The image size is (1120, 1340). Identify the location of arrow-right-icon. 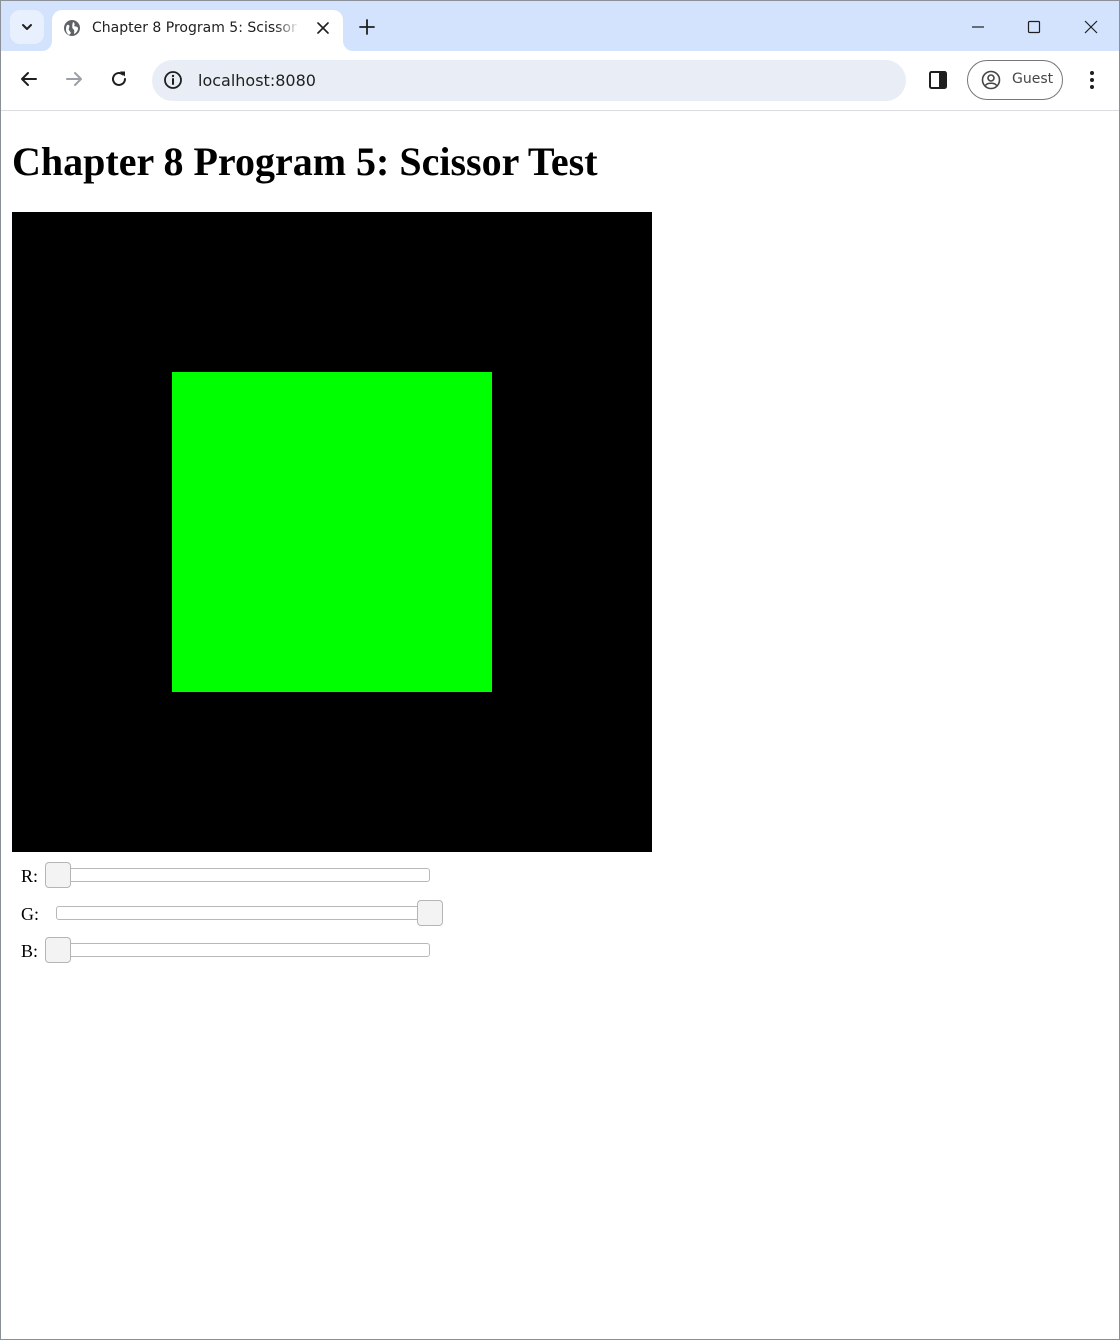
(74, 79).